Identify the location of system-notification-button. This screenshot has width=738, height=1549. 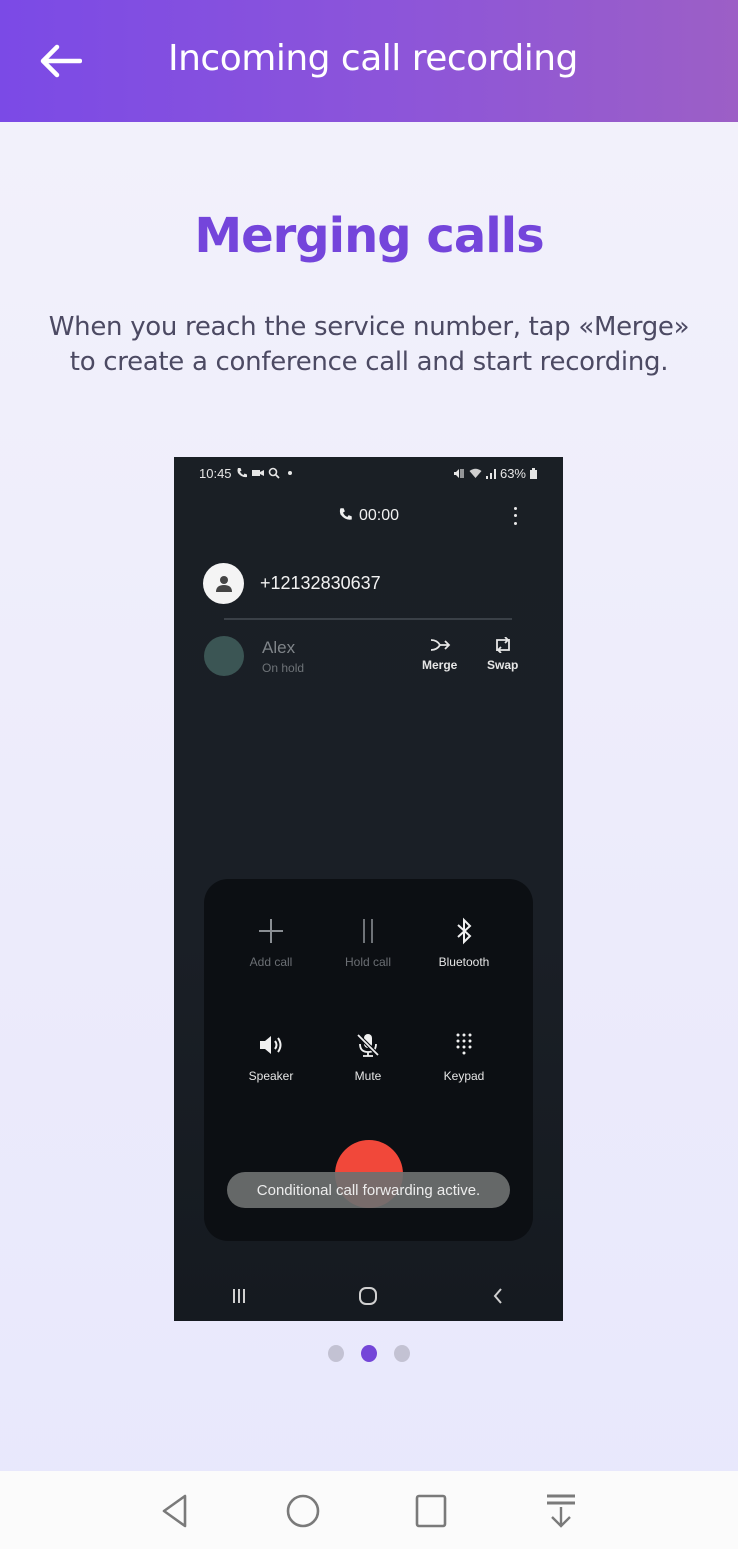
(561, 1511).